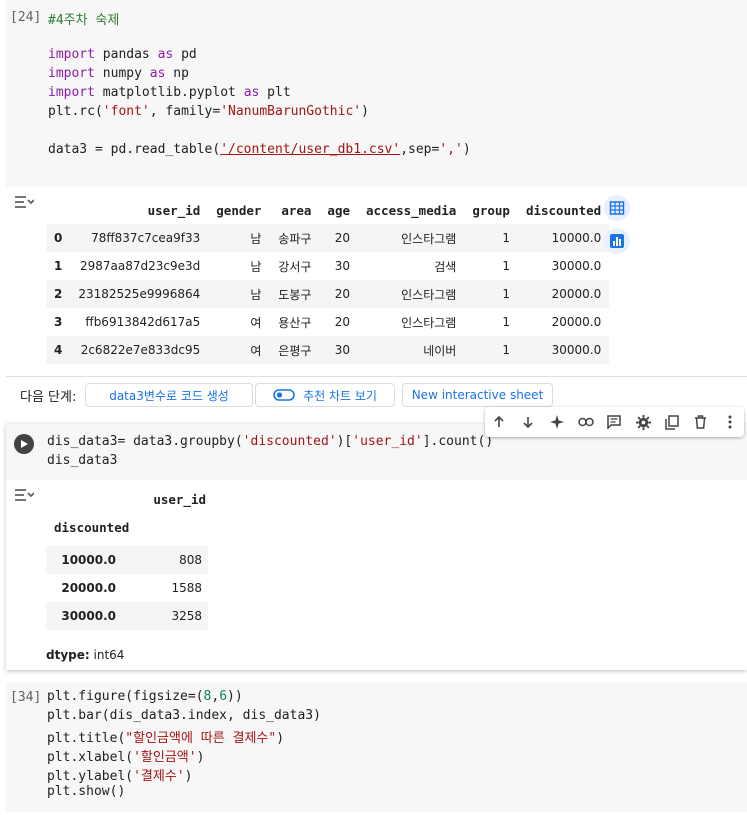  What do you see at coordinates (563, 210) in the screenshot?
I see `column-header: discounted` at bounding box center [563, 210].